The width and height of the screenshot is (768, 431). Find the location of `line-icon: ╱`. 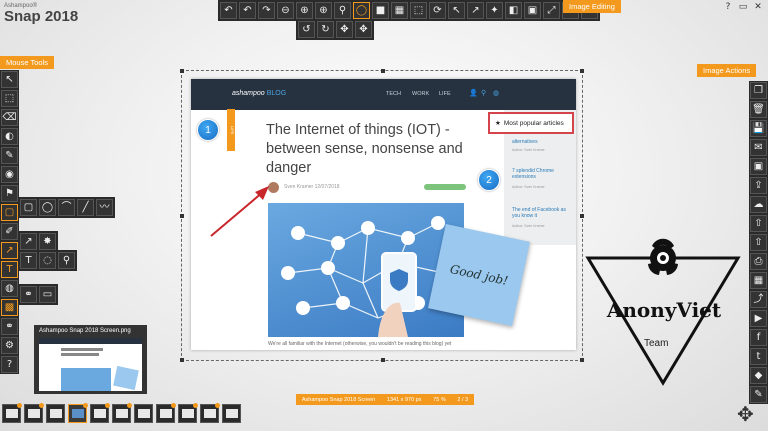

line-icon: ╱ is located at coordinates (85, 207).